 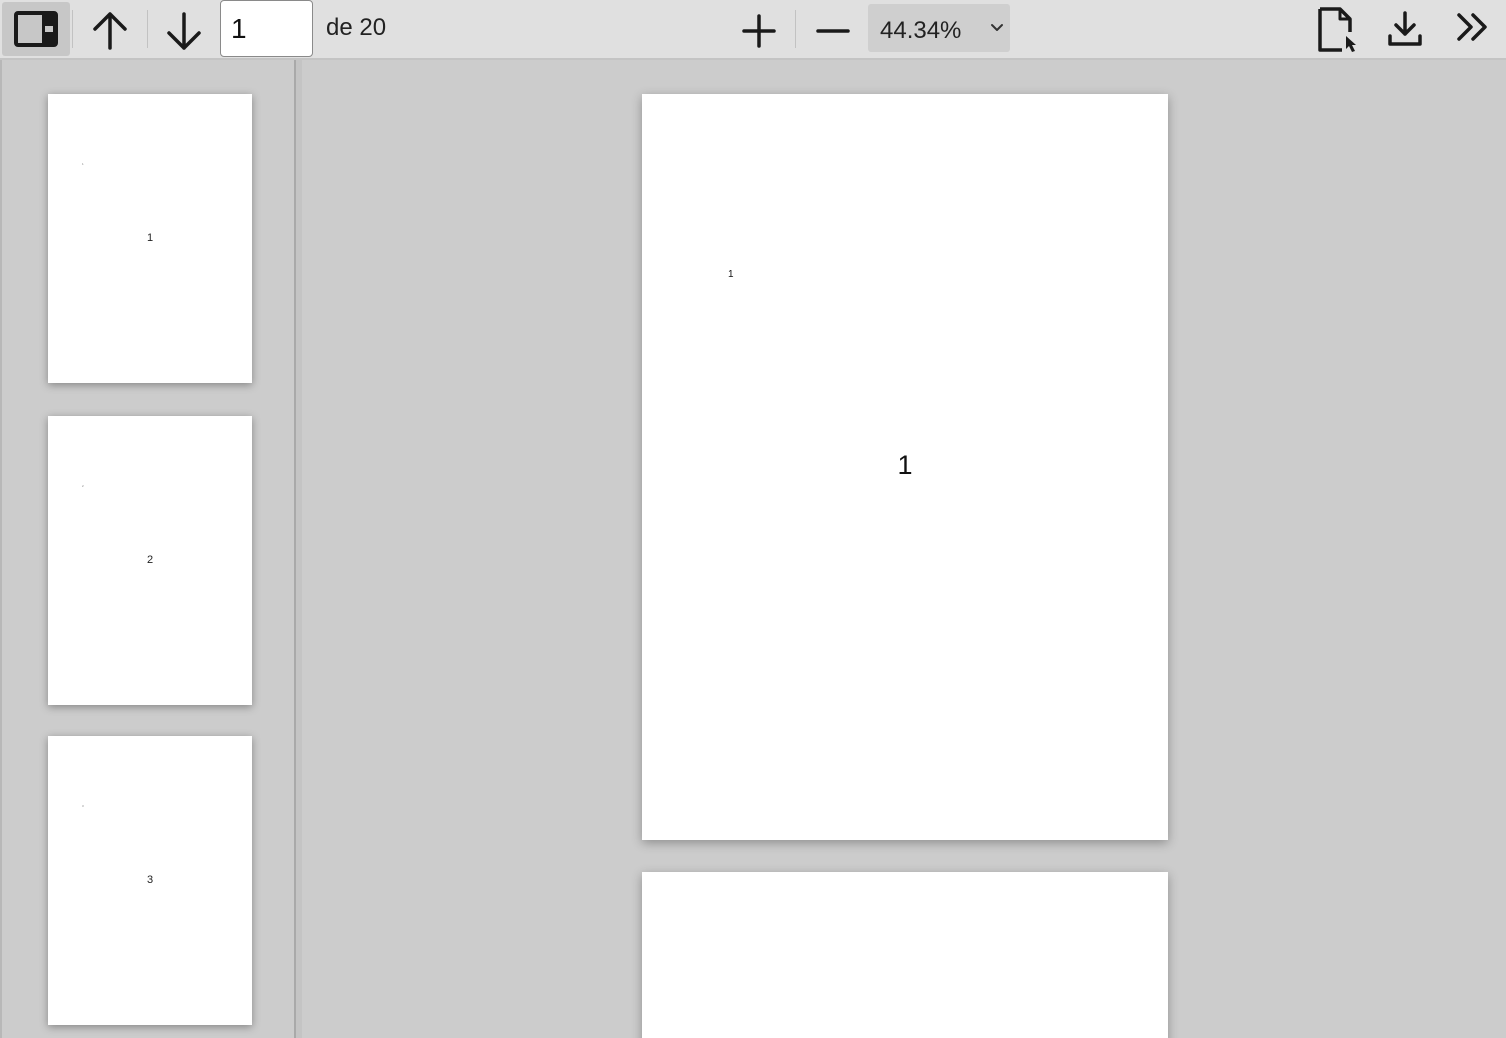 I want to click on toolbar: de 20 44.34%, so click(x=753, y=30).